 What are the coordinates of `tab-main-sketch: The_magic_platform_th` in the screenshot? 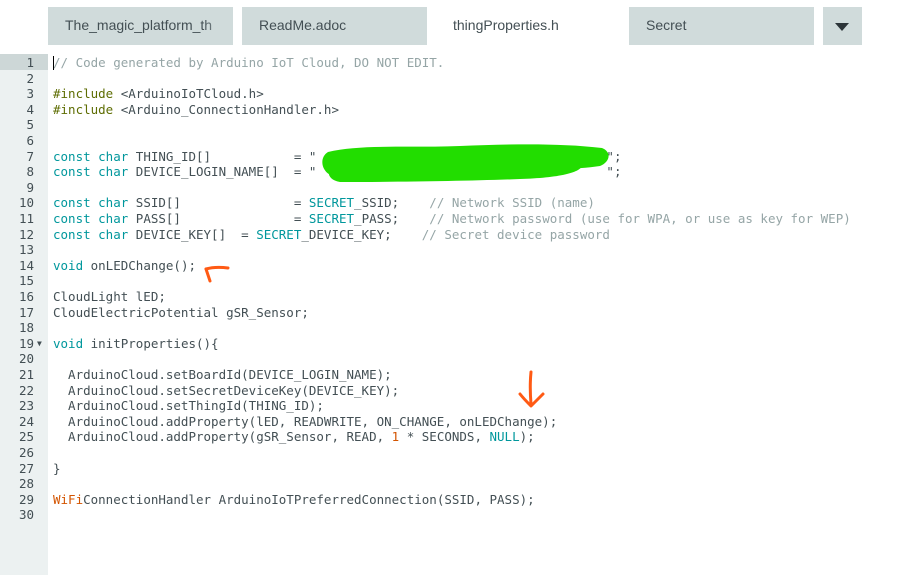 It's located at (140, 26).